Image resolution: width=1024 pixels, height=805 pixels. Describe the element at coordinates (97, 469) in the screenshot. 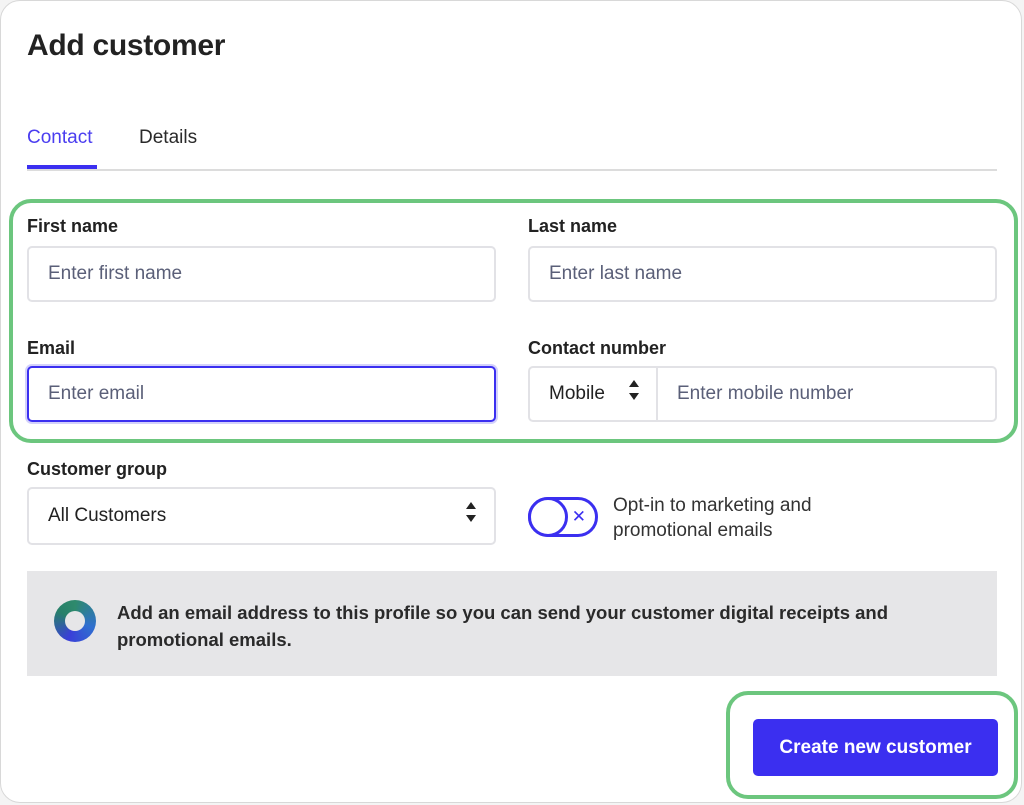

I see `customer-group-label: Customer group` at that location.